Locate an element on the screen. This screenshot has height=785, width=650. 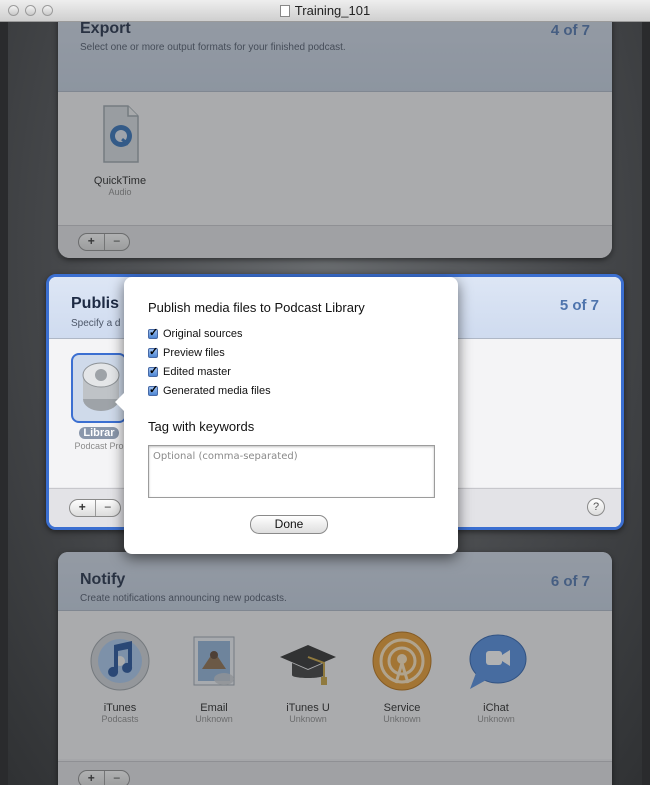
email-label: Email is located at coordinates (214, 708).